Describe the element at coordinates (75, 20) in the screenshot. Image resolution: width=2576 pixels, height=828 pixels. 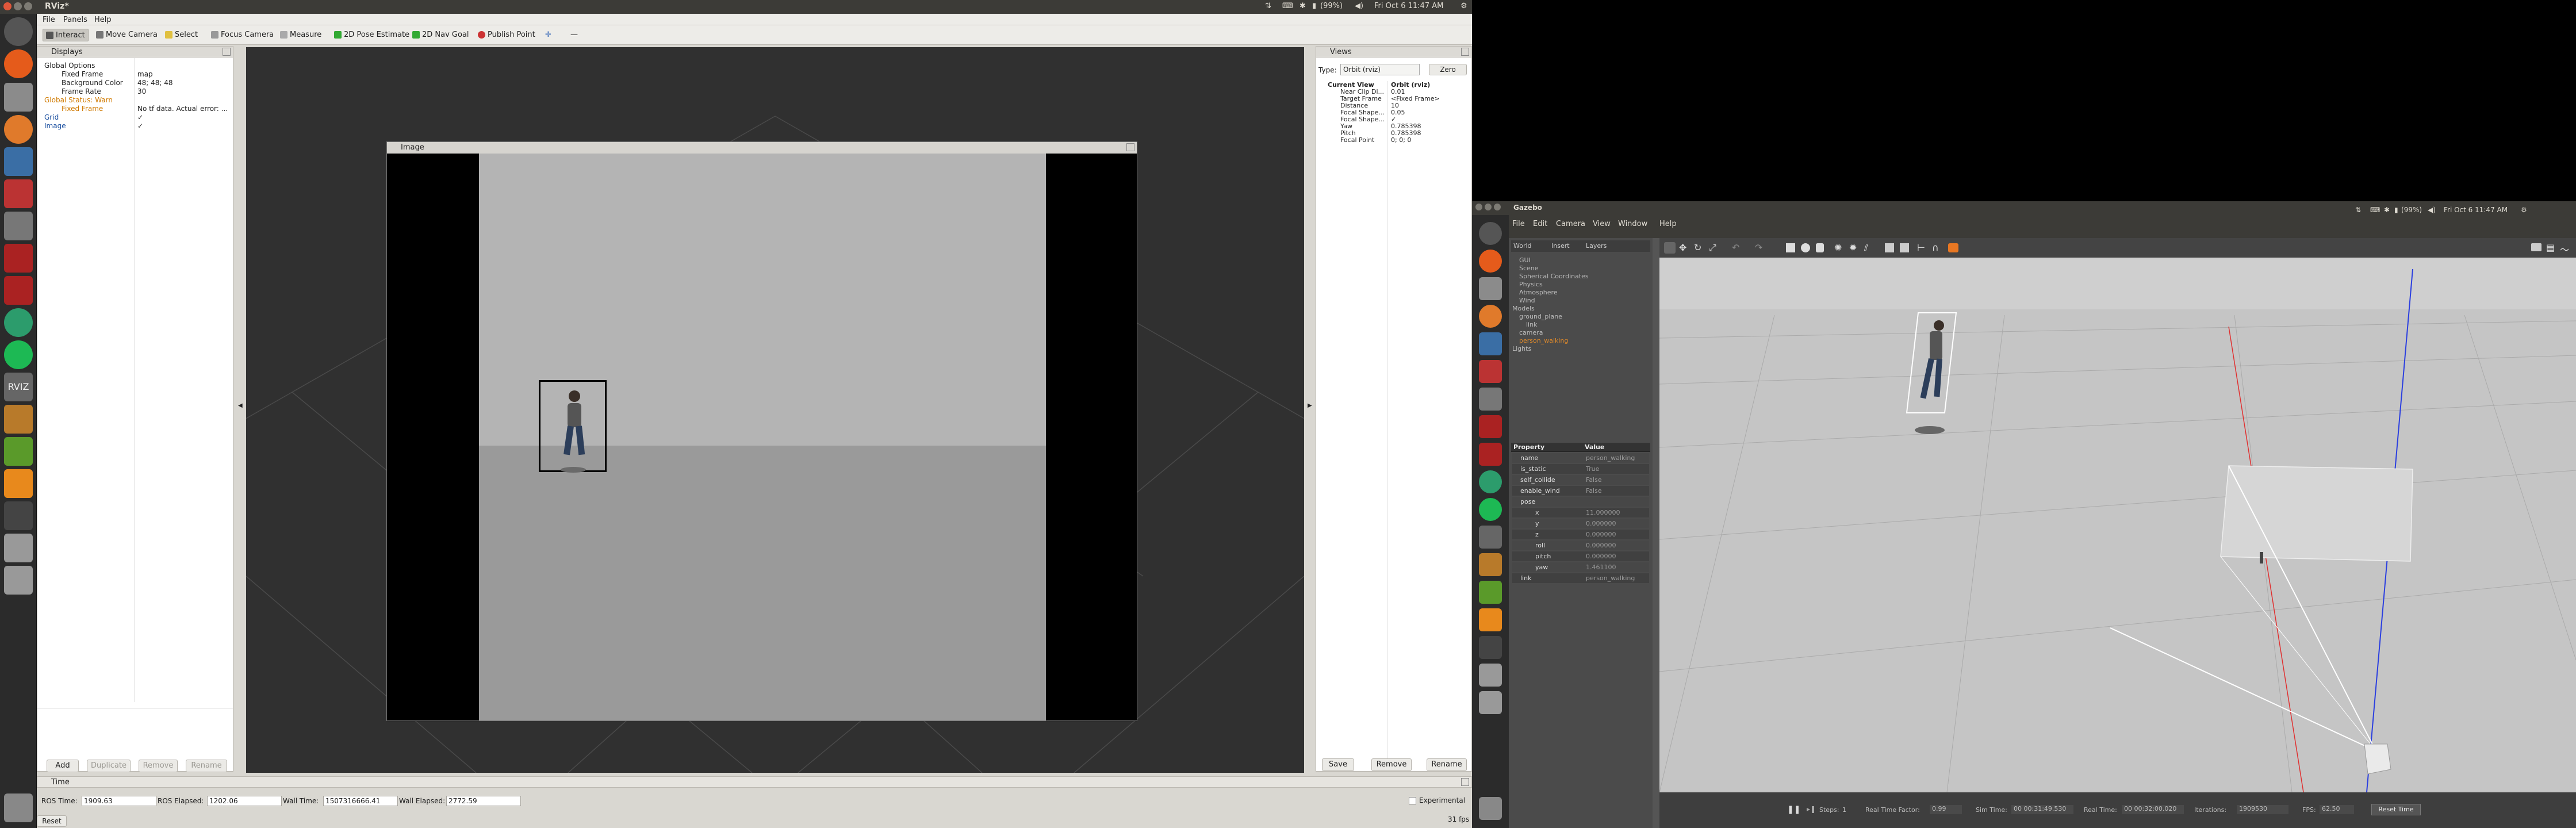
I see `menu-panels: Panels` at that location.